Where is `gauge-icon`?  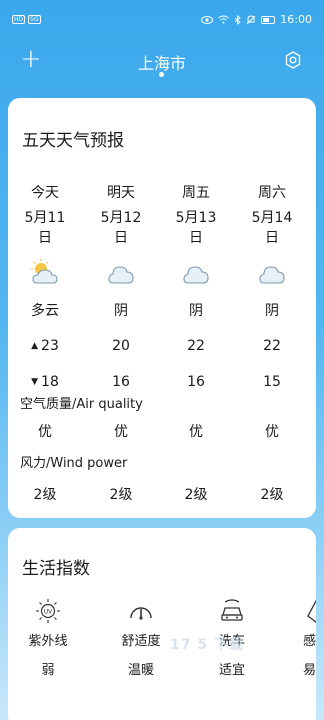 gauge-icon is located at coordinates (141, 613).